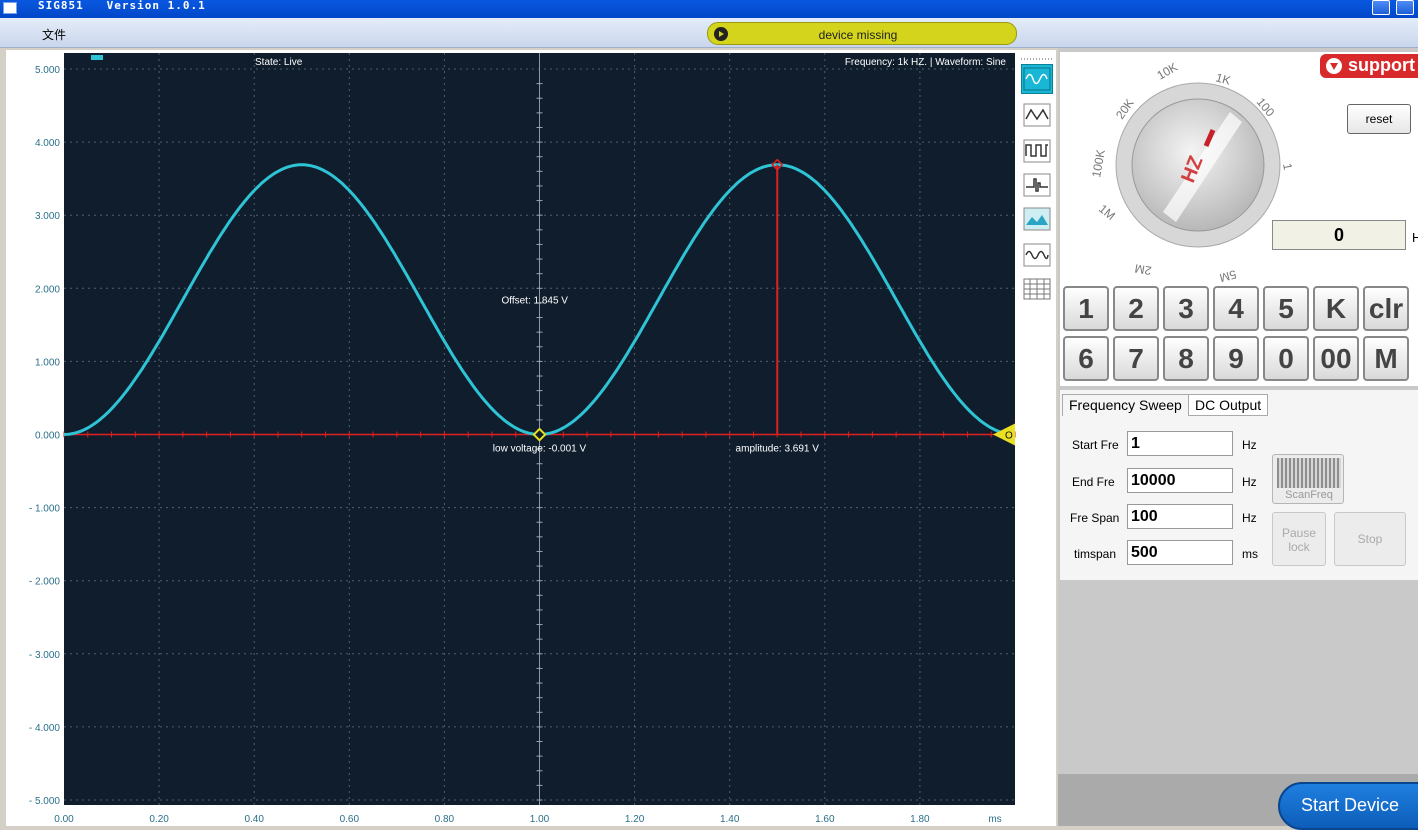 The image size is (1418, 830). What do you see at coordinates (1381, 7) in the screenshot?
I see `minimize-button` at bounding box center [1381, 7].